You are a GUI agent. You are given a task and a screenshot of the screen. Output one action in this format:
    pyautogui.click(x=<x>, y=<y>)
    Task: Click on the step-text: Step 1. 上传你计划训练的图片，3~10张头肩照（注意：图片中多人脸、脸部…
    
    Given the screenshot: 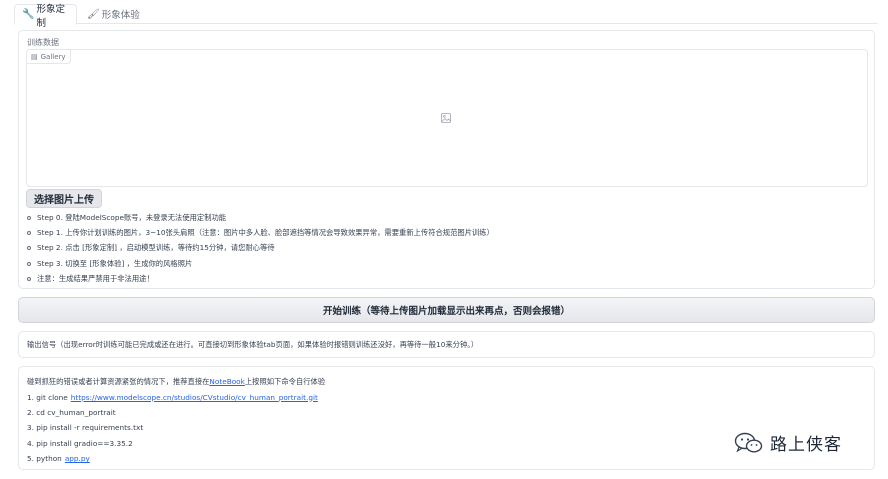 What is the action you would take?
    pyautogui.click(x=265, y=233)
    